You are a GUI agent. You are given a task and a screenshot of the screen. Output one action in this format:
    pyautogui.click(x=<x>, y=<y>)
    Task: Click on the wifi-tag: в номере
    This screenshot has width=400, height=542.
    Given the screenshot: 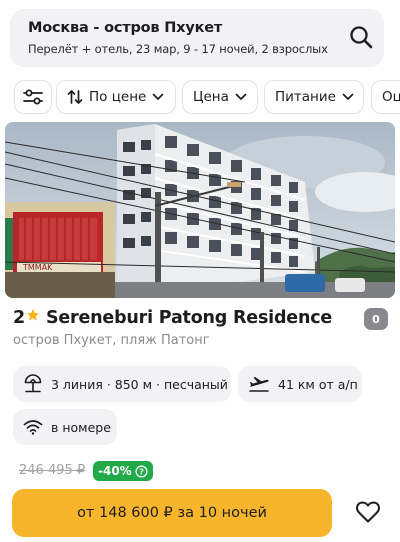 What is the action you would take?
    pyautogui.click(x=65, y=427)
    